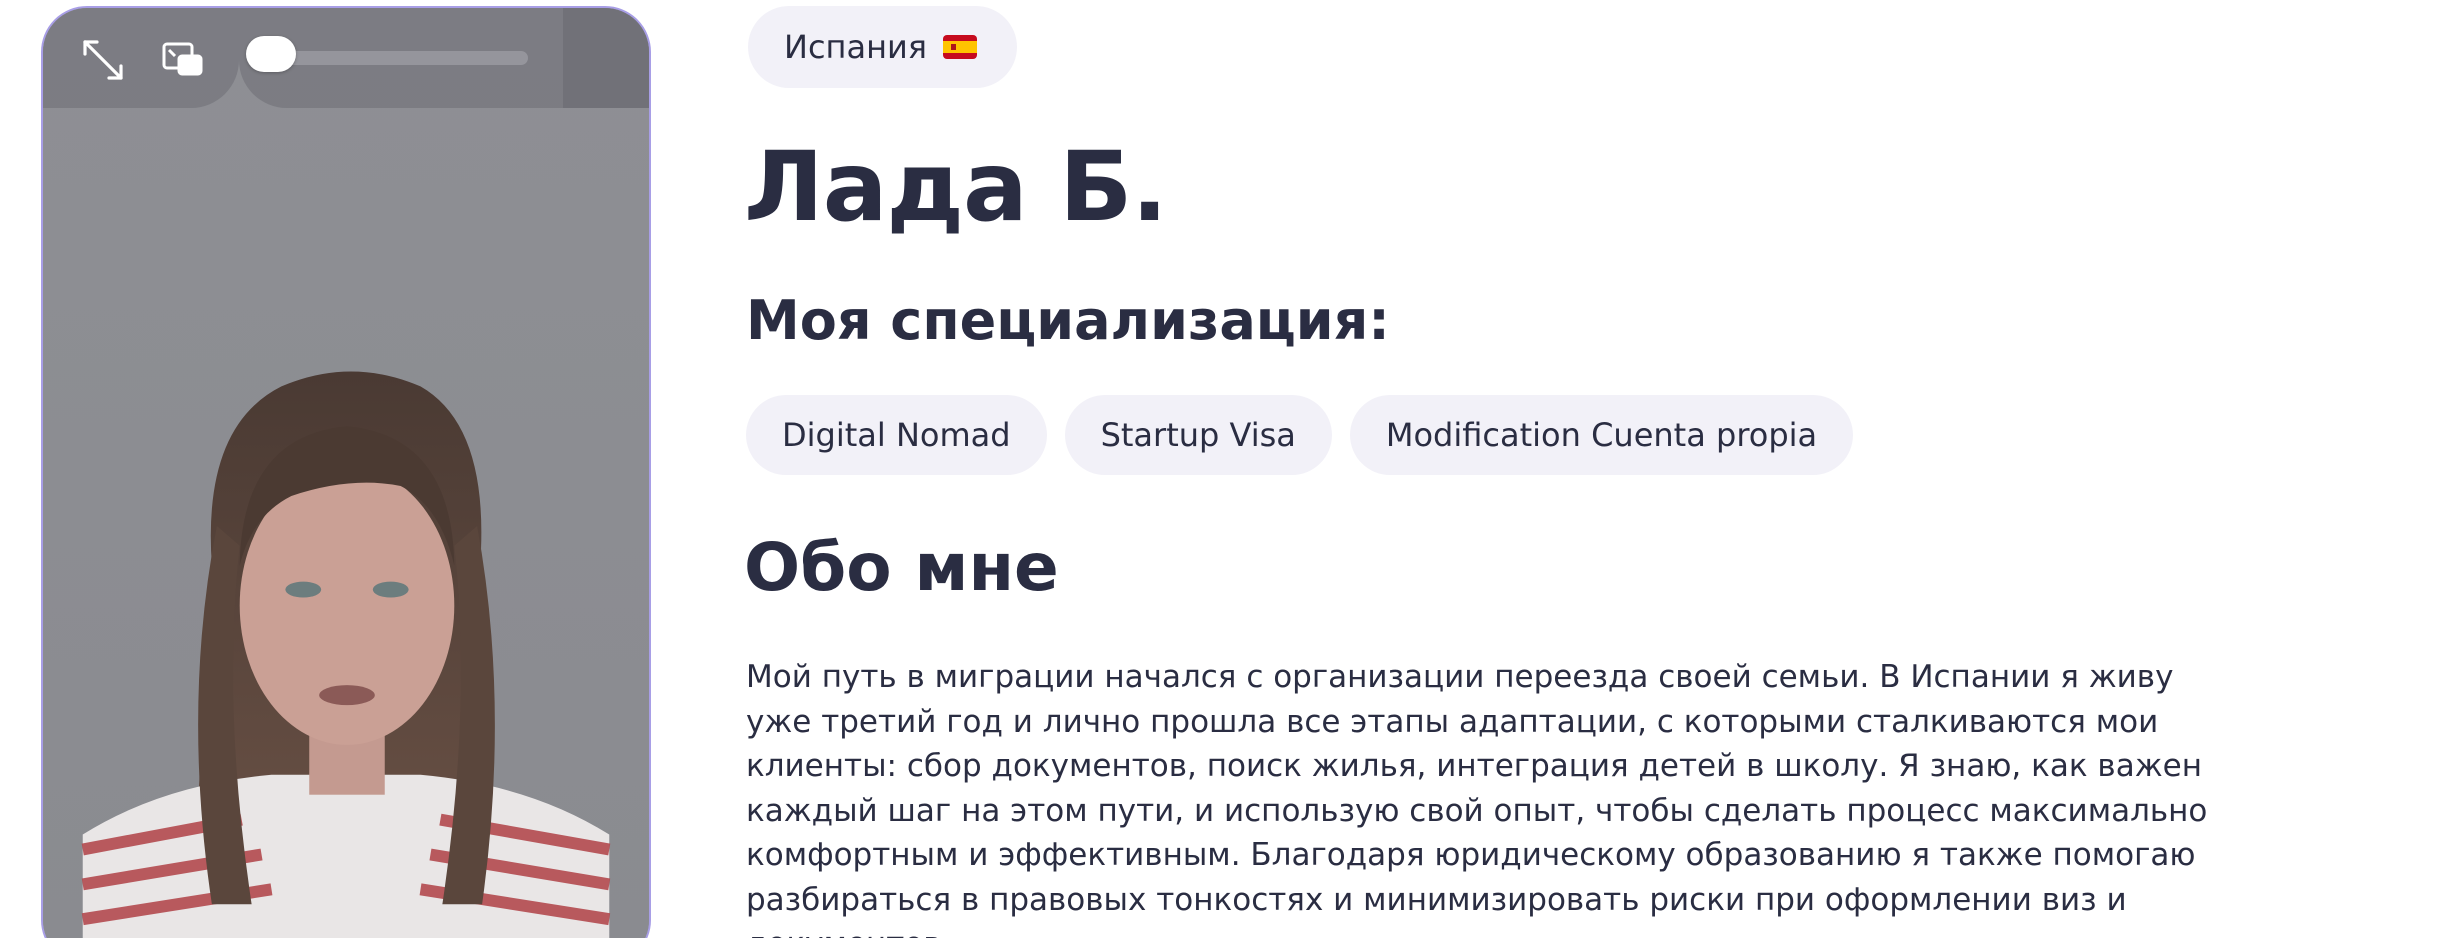  What do you see at coordinates (271, 54) in the screenshot?
I see `volume-knob` at bounding box center [271, 54].